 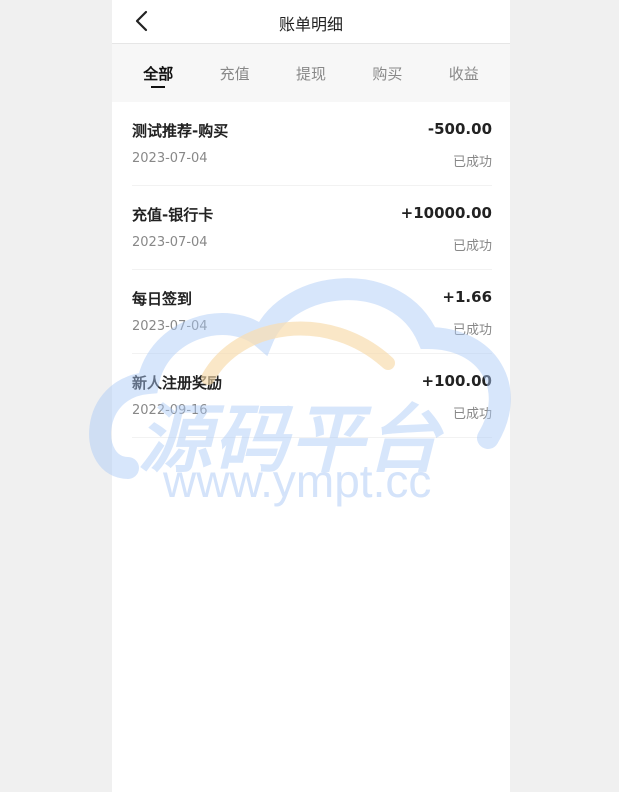 I want to click on tab-all: 全部, so click(x=158, y=73).